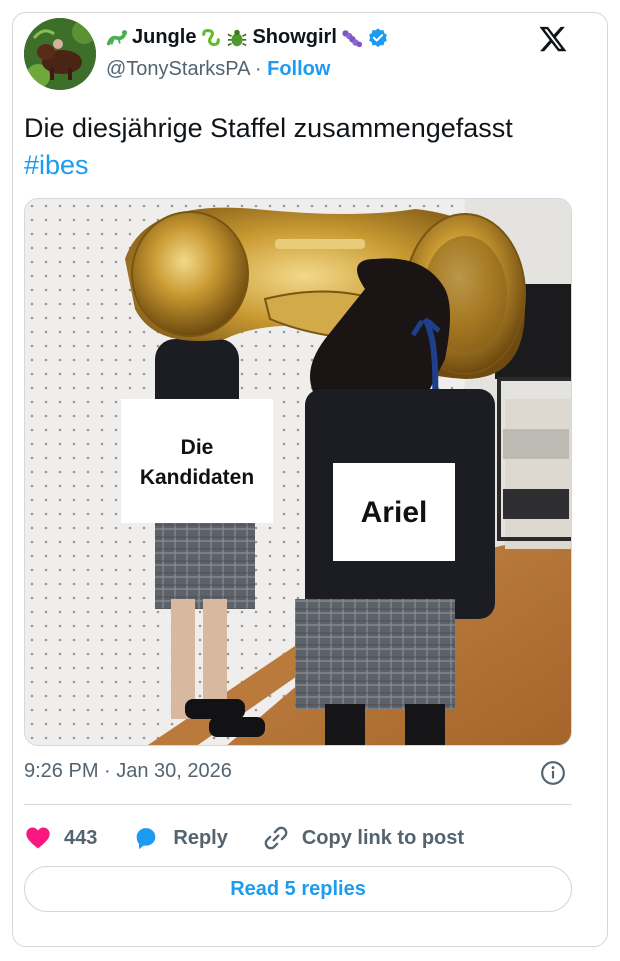 The width and height of the screenshot is (620, 961). What do you see at coordinates (378, 38) in the screenshot?
I see `verified-badge-icon` at bounding box center [378, 38].